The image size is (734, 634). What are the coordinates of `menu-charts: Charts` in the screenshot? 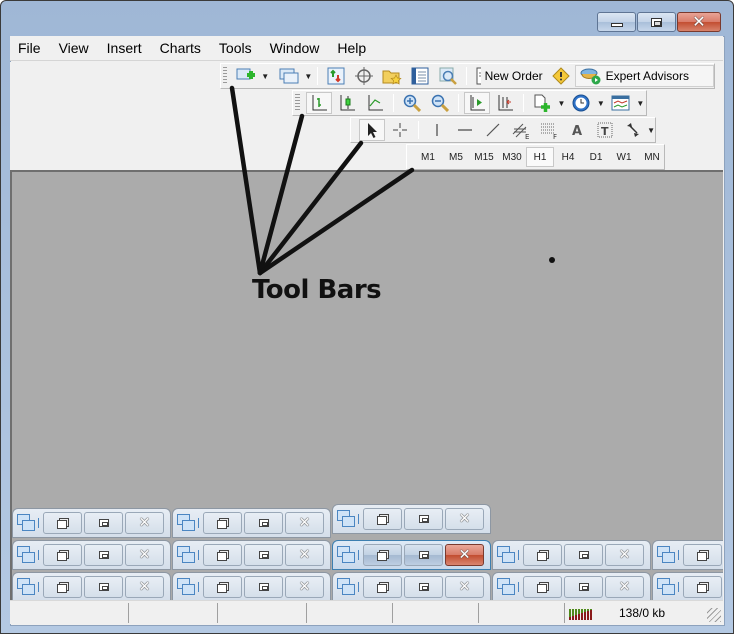 It's located at (180, 48).